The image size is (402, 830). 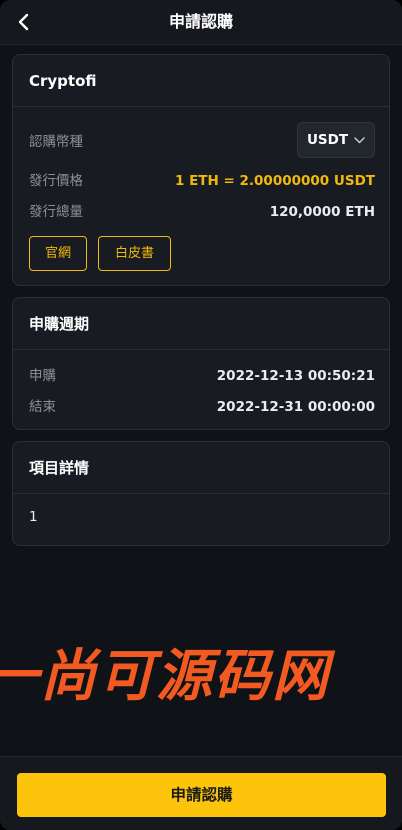 I want to click on watermark-text: 一尚可源码网, so click(x=165, y=676).